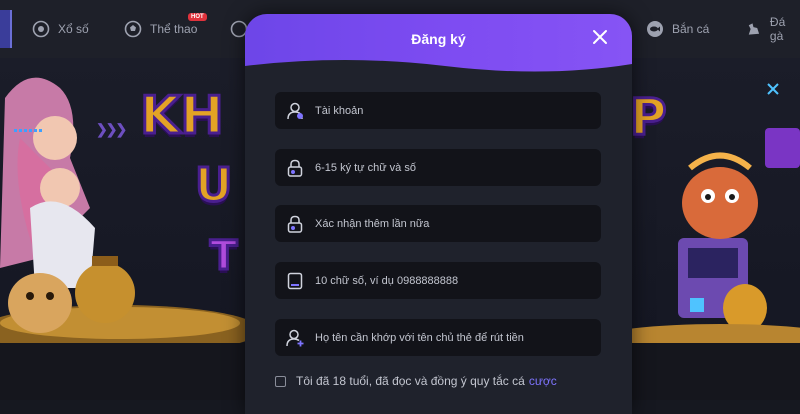  Describe the element at coordinates (754, 29) in the screenshot. I see `rooster-icon` at that location.